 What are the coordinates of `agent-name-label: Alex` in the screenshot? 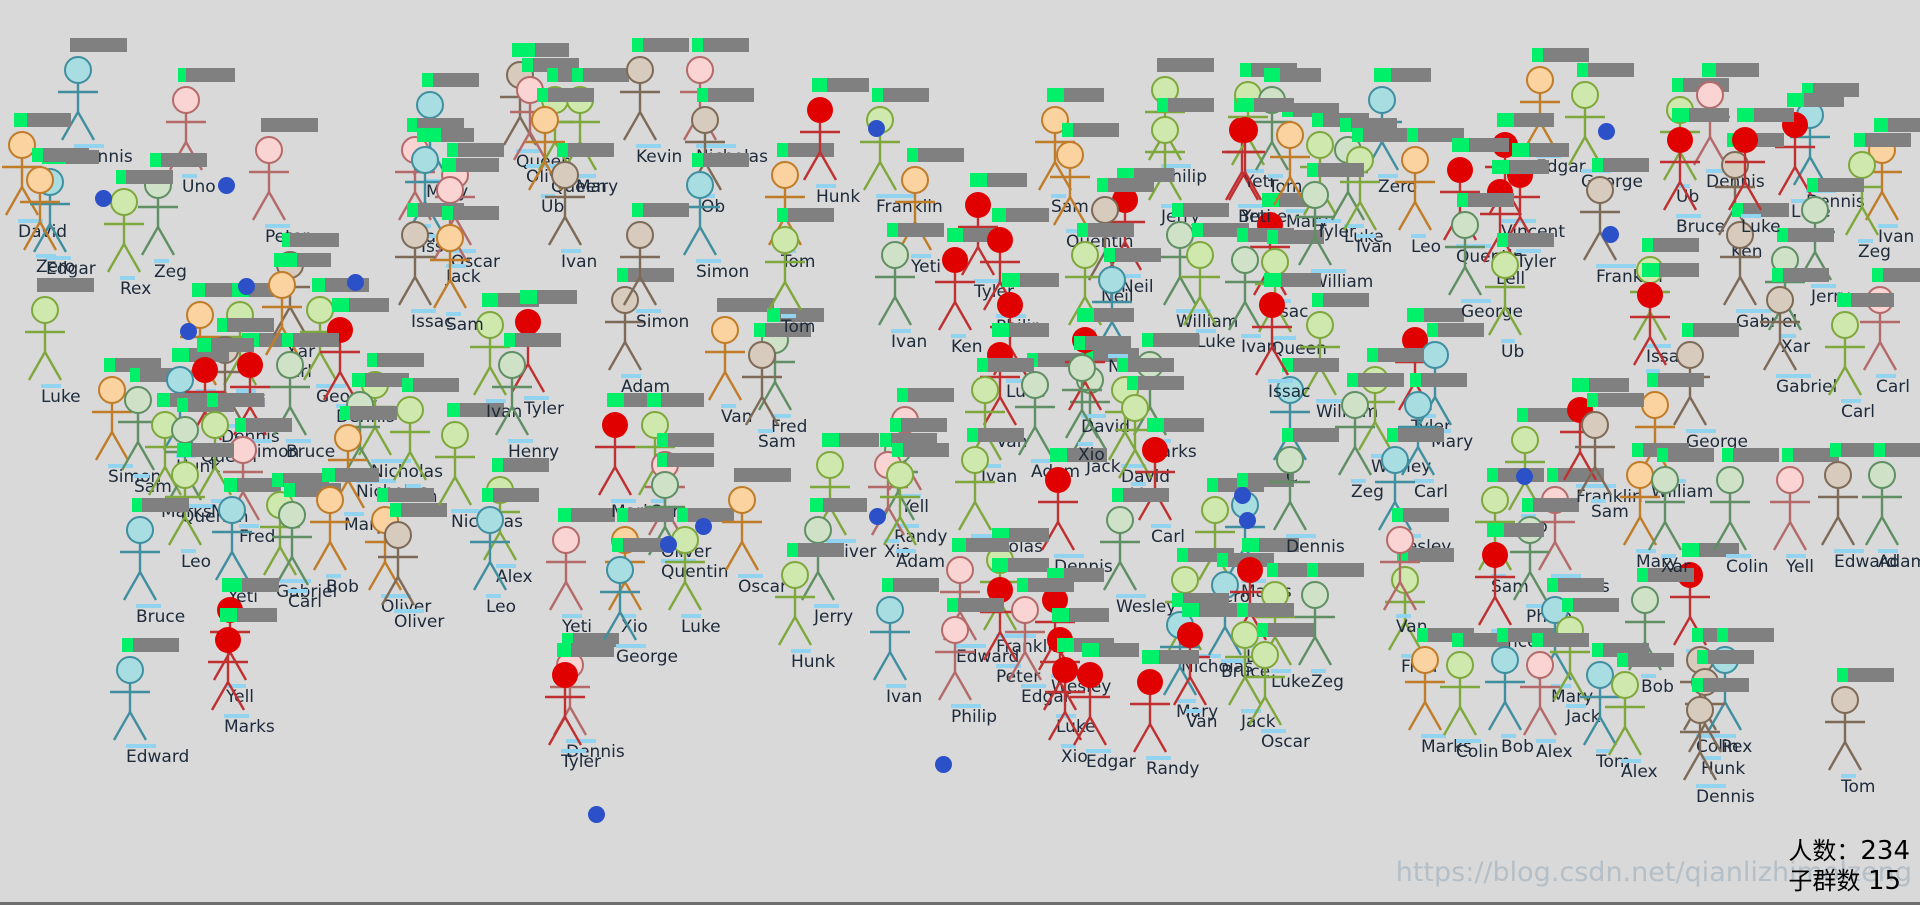 It's located at (1639, 770).